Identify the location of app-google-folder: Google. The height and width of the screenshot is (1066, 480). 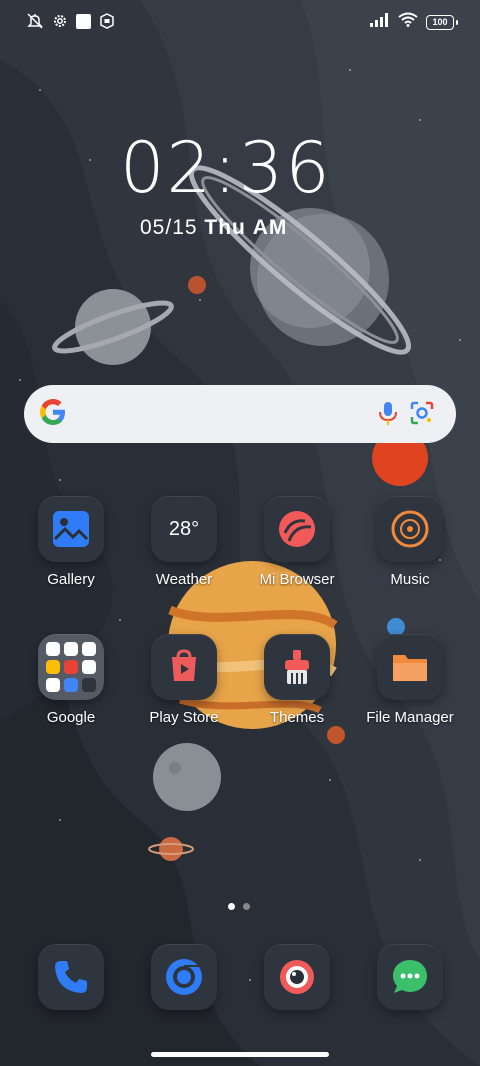
(71, 680).